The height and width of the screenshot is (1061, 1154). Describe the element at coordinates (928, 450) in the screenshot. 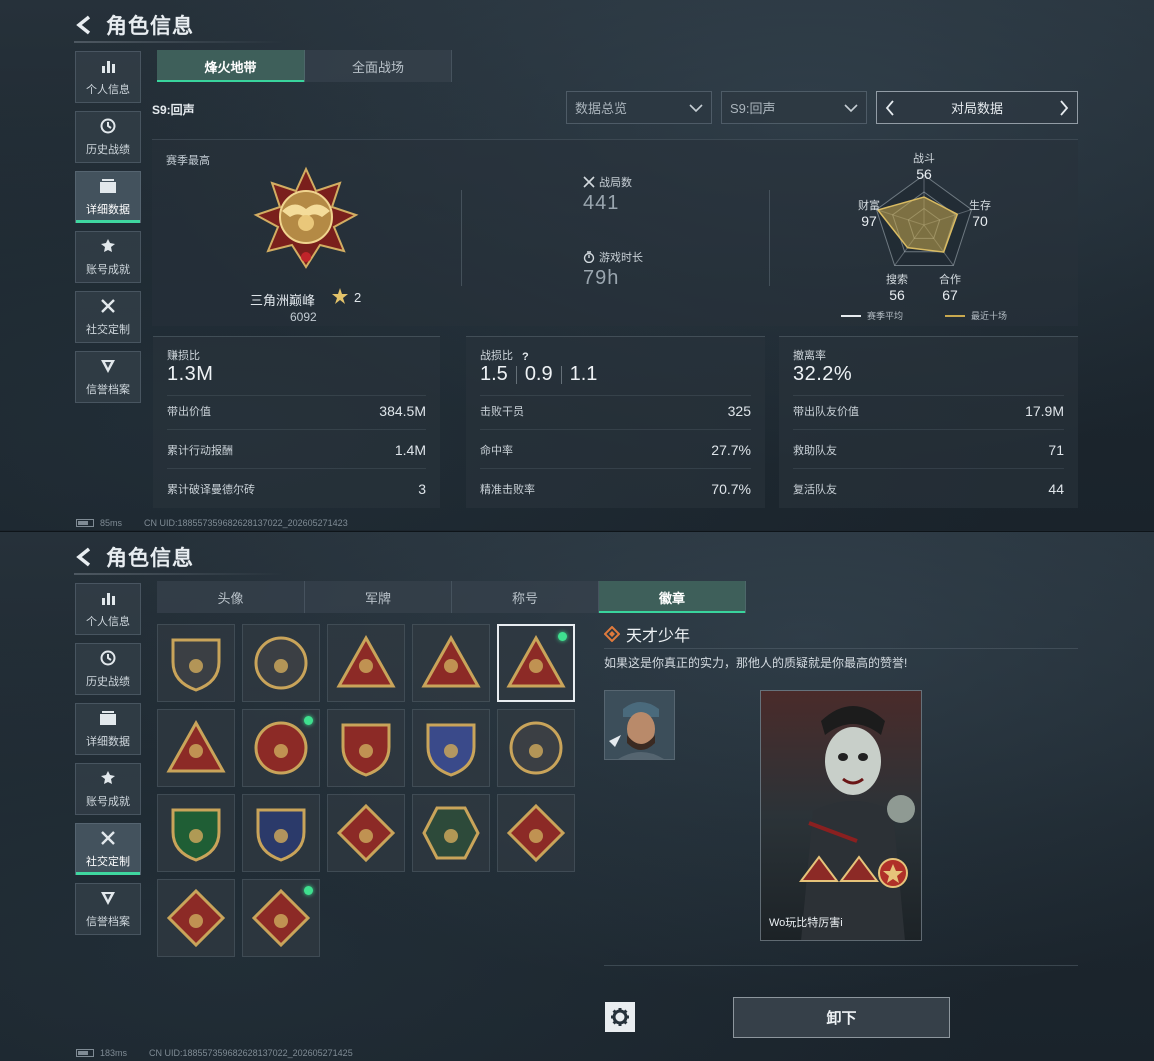

I see `card-row: 救助队友 71` at that location.